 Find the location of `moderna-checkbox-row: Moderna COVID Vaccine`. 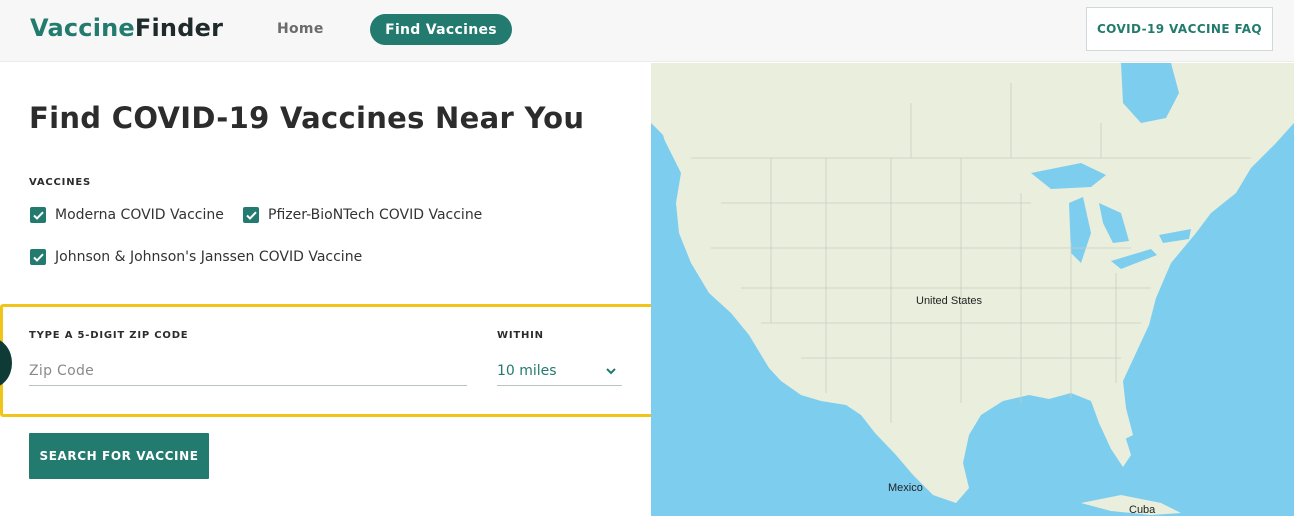

moderna-checkbox-row: Moderna COVID Vaccine is located at coordinates (127, 215).